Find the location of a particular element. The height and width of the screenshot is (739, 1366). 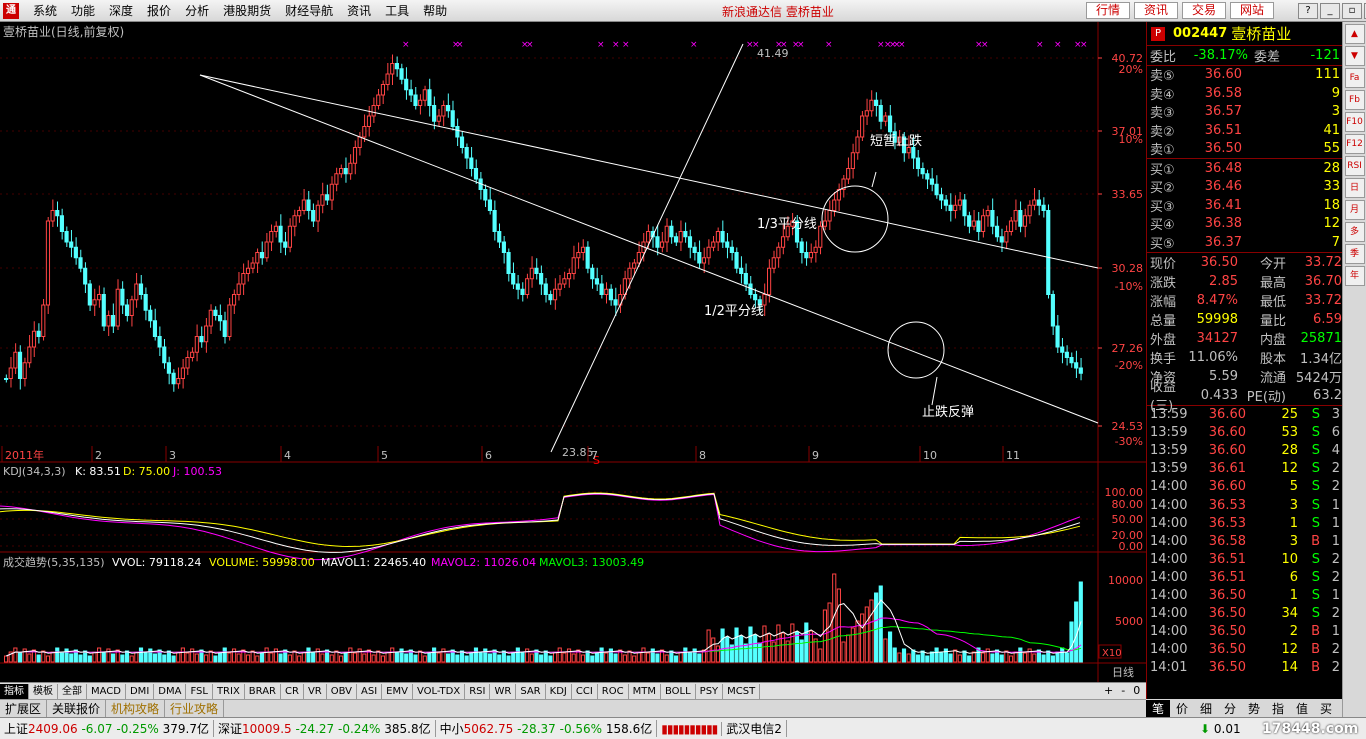

indicator-tab: FSL is located at coordinates (199, 691).